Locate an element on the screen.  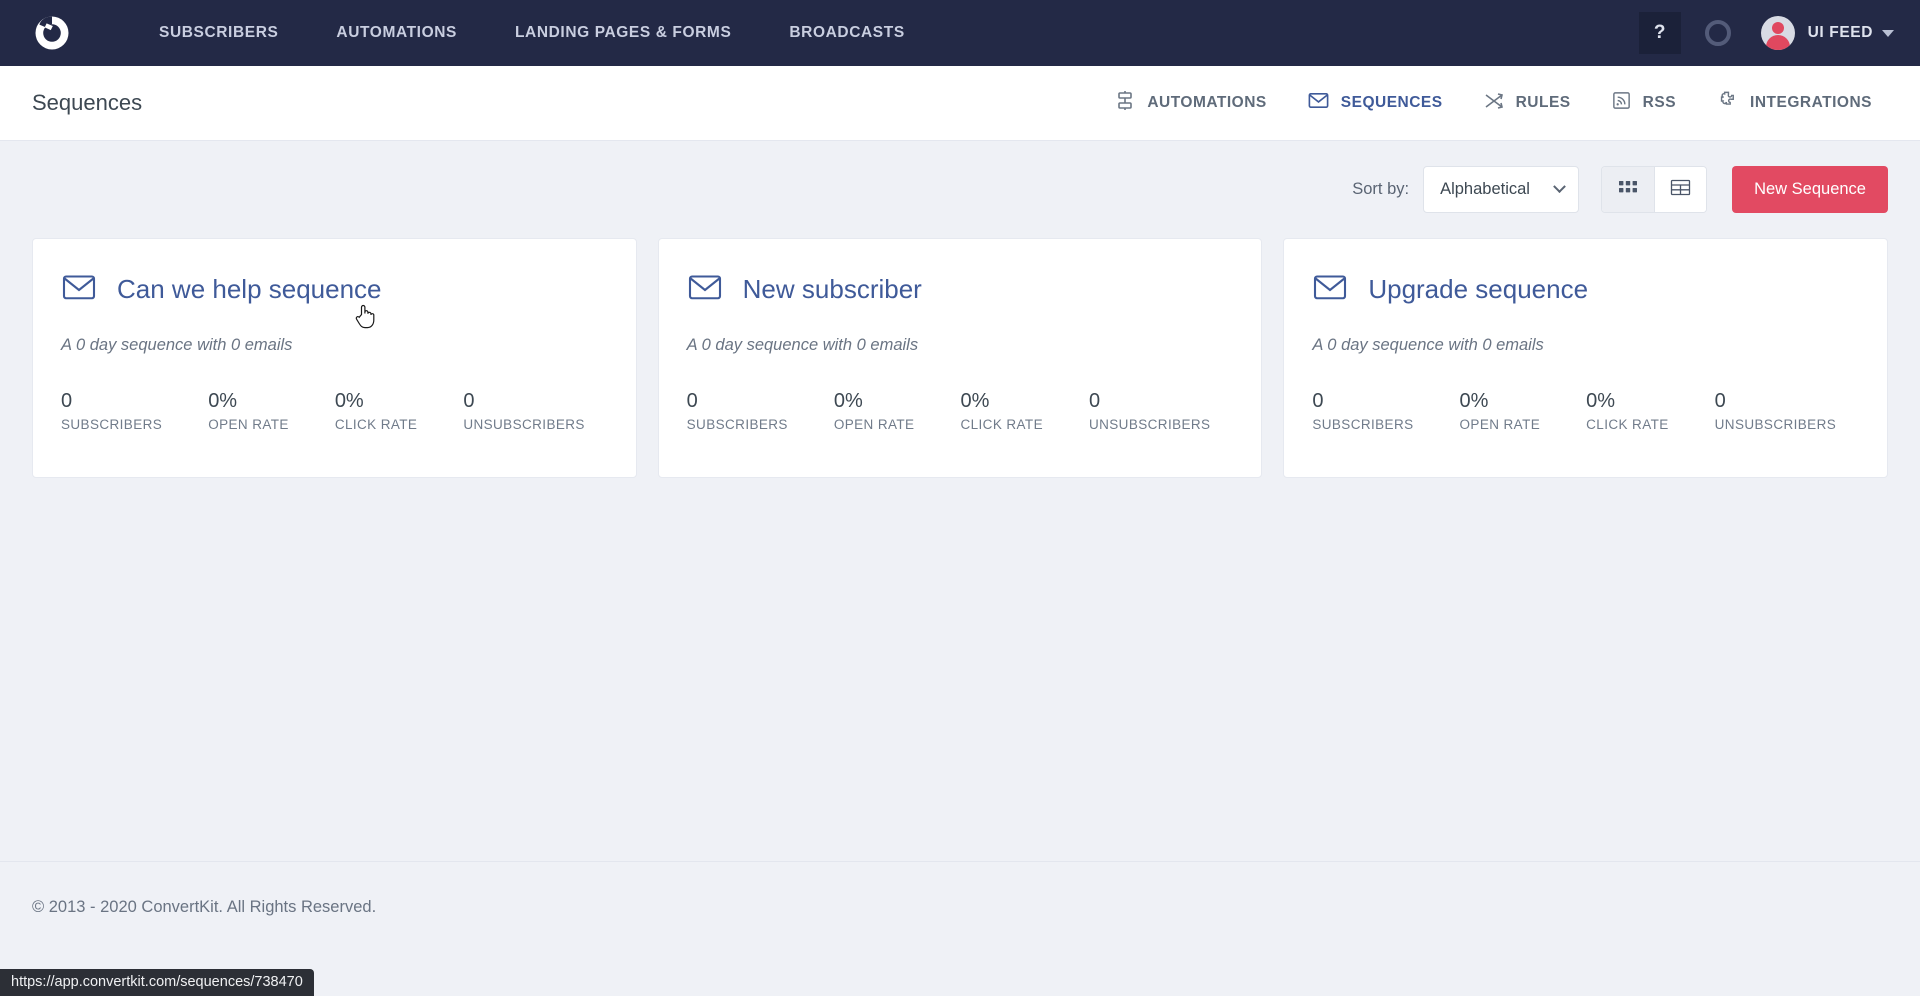
table-view-icon is located at coordinates (1680, 190).